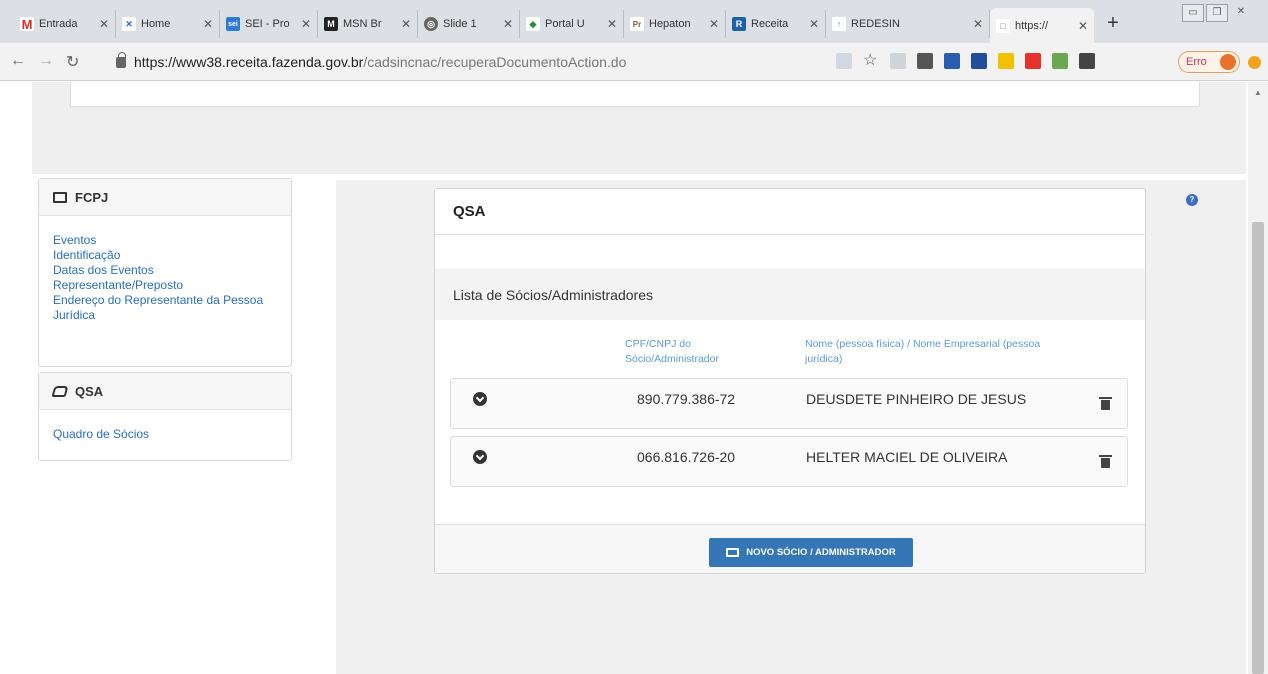 The height and width of the screenshot is (674, 1268). What do you see at coordinates (533, 24) in the screenshot?
I see `portal-icon: ◆` at bounding box center [533, 24].